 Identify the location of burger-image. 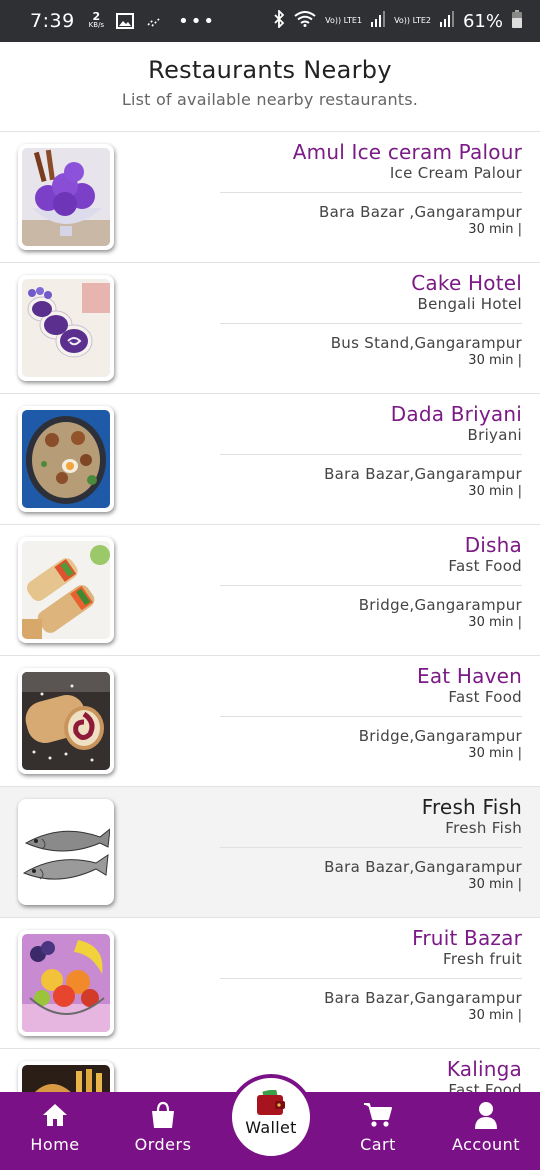
(66, 1078).